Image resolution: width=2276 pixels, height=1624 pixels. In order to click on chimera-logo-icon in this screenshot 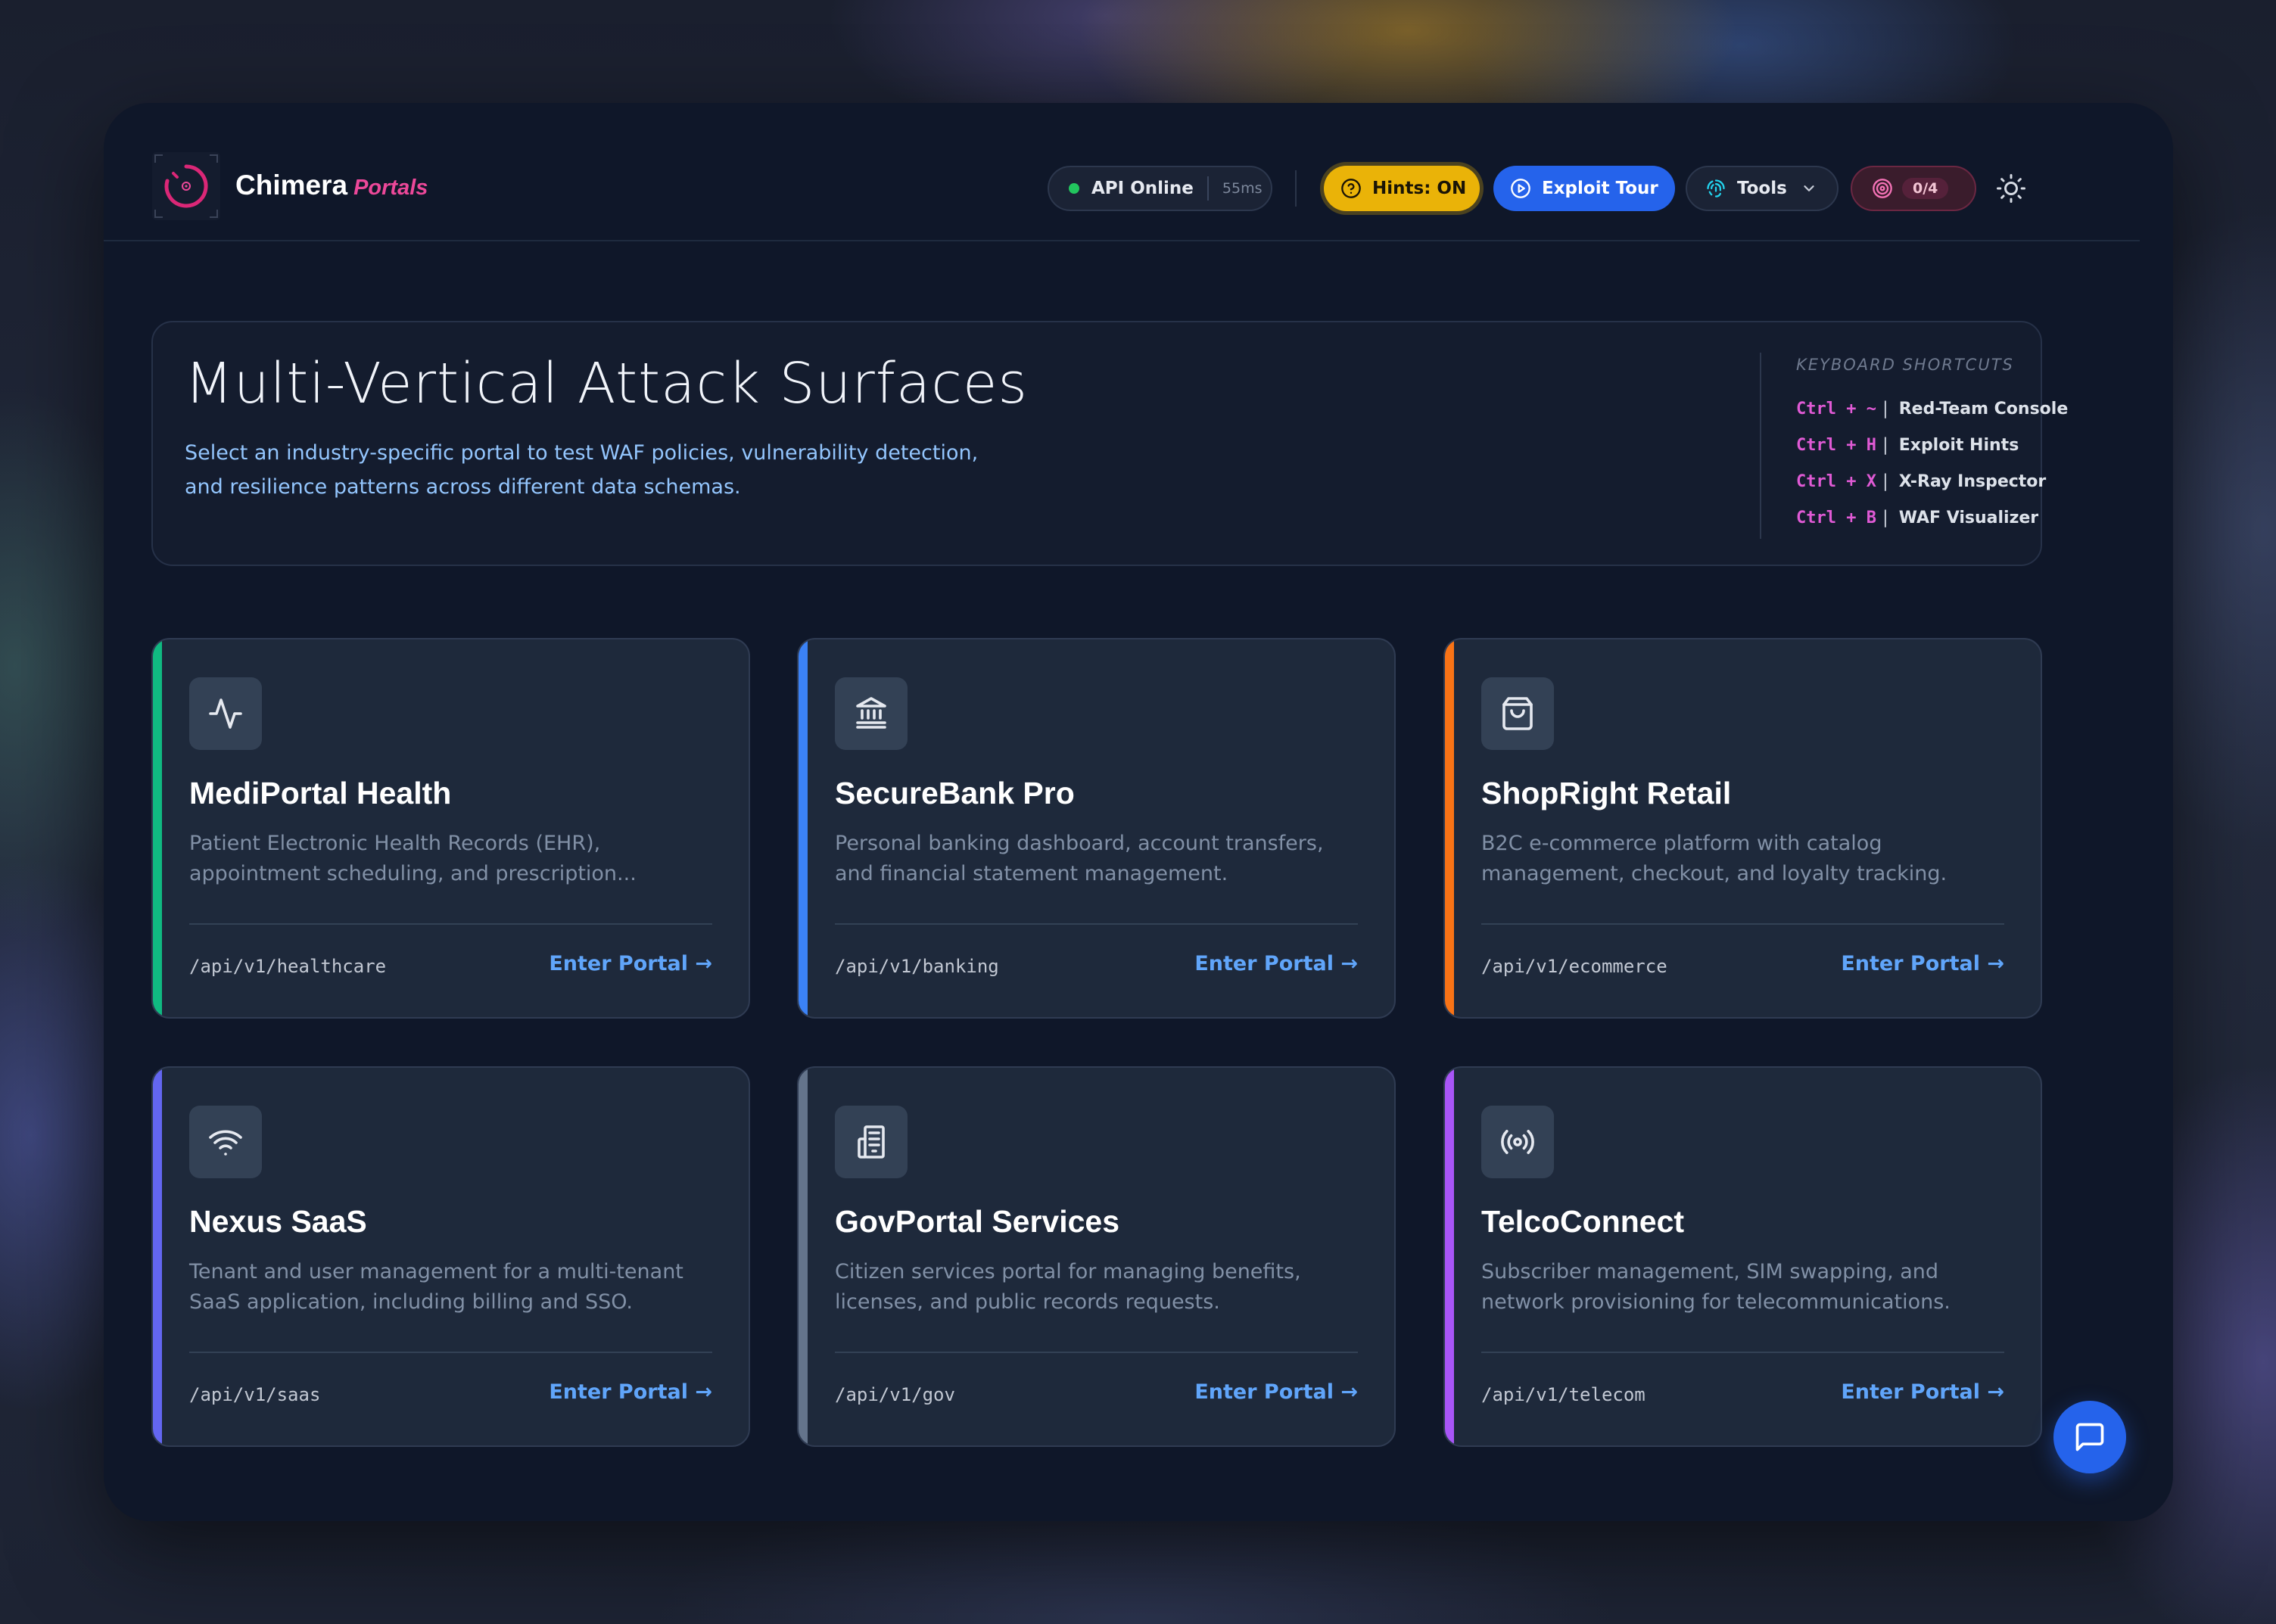, I will do `click(186, 186)`.